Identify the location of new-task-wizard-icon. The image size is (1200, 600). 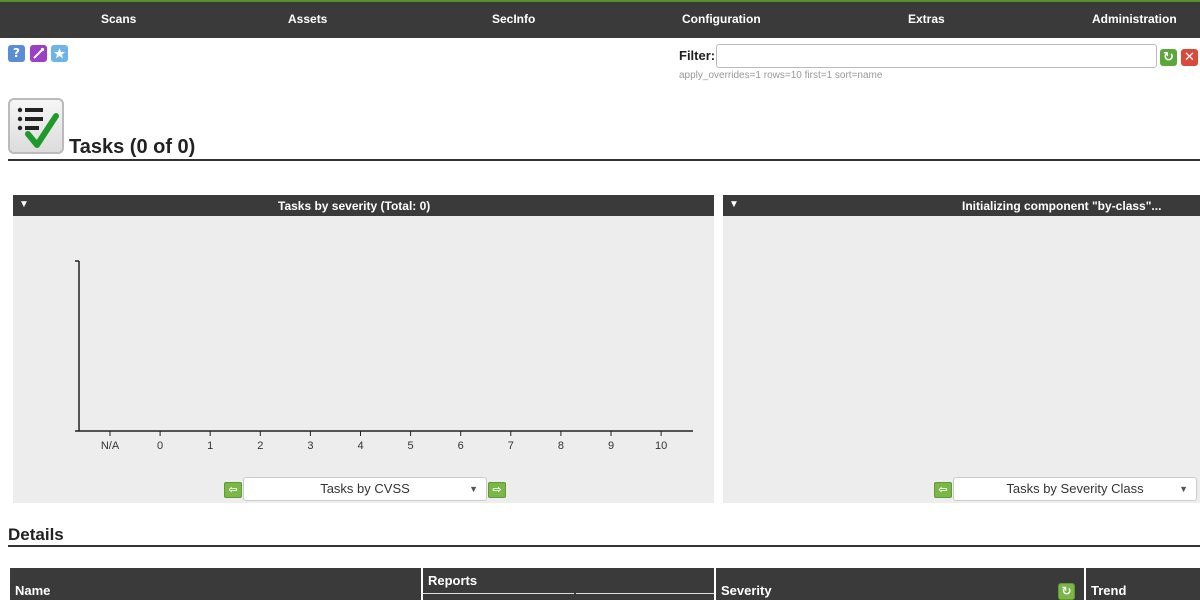
(38, 53).